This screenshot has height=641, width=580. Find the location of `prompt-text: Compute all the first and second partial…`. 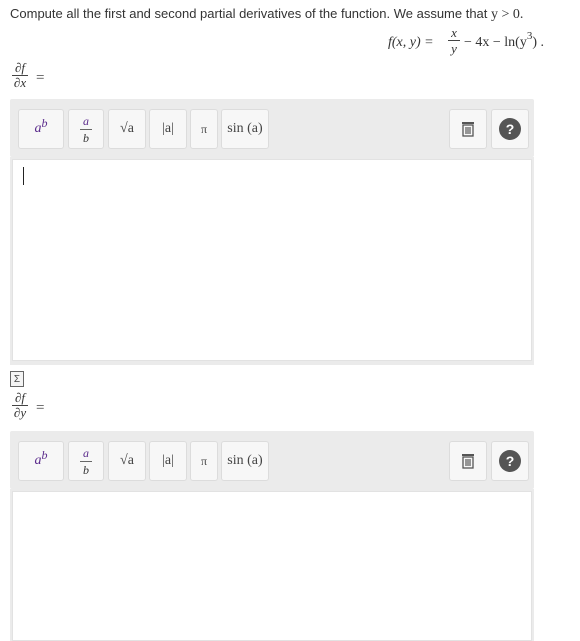

prompt-text: Compute all the first and second partial… is located at coordinates (249, 13).